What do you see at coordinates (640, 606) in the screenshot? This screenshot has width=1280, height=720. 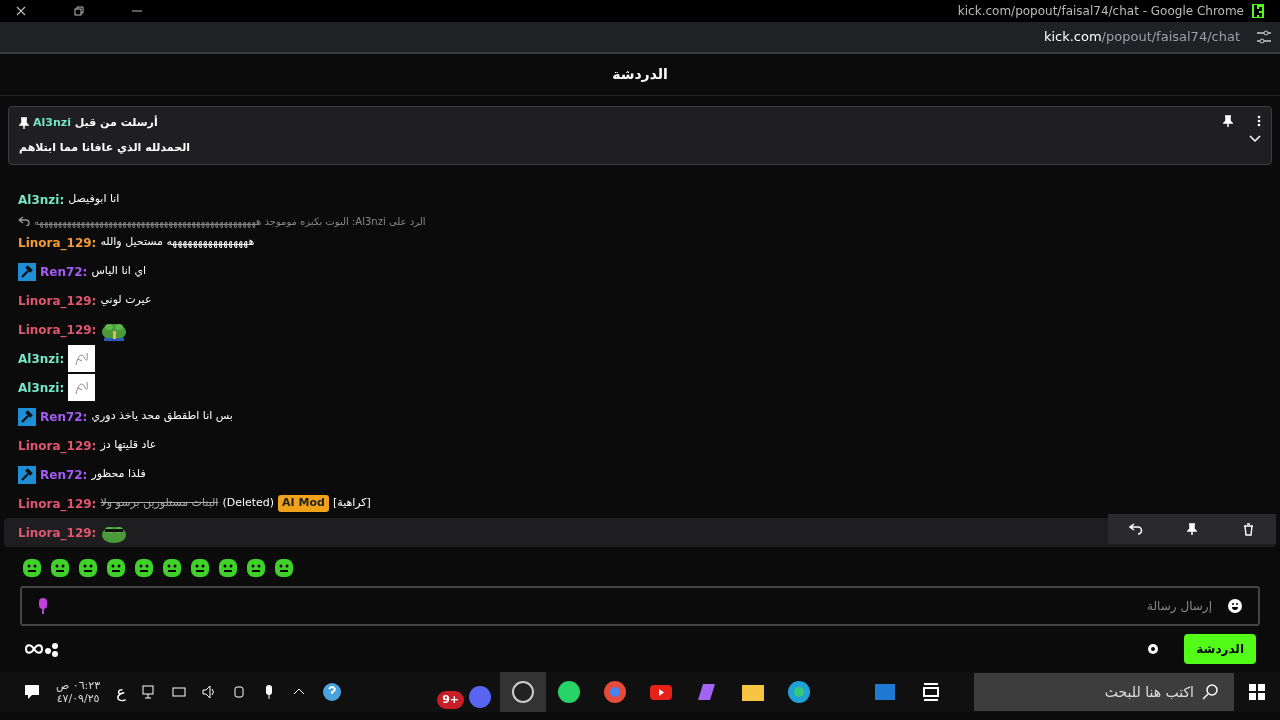 I see `message-input: إرسال رسالة` at bounding box center [640, 606].